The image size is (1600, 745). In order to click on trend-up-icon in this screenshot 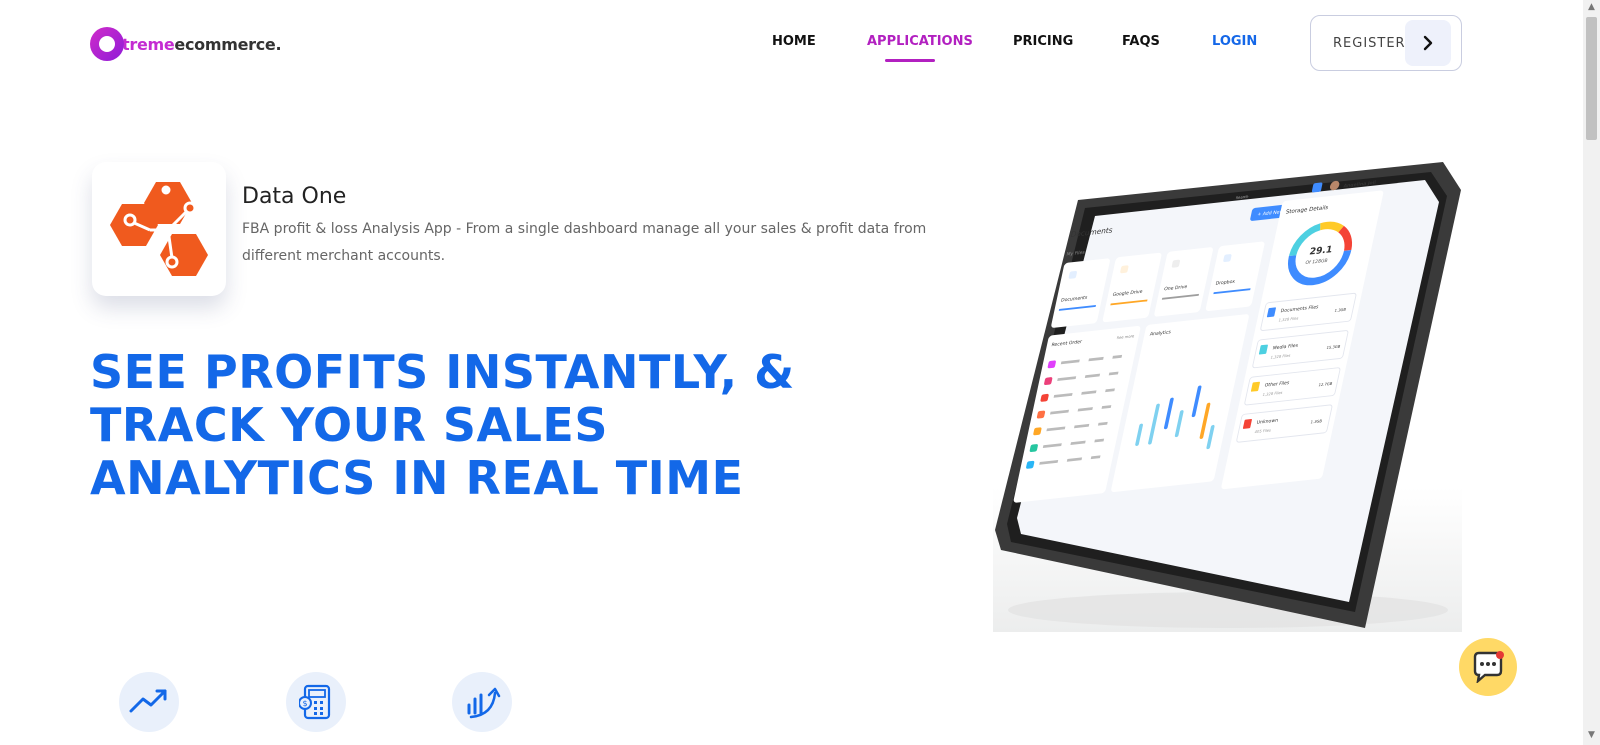, I will do `click(148, 701)`.